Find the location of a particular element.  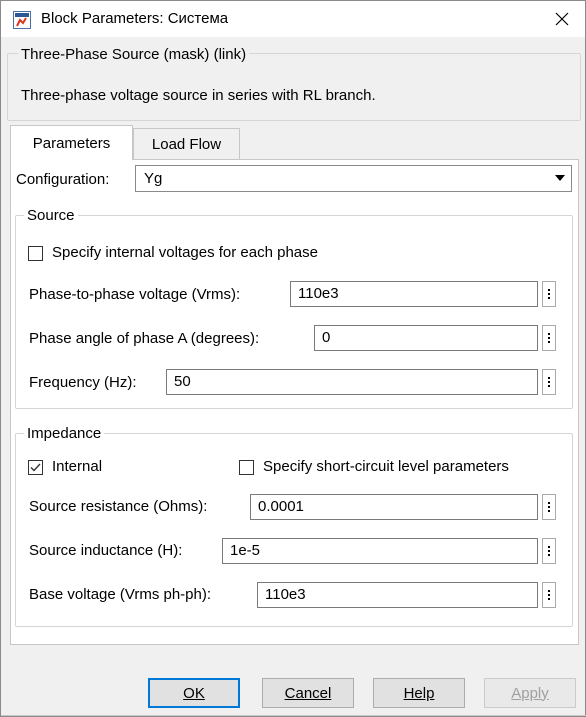

internal-checkbox is located at coordinates (35, 467).